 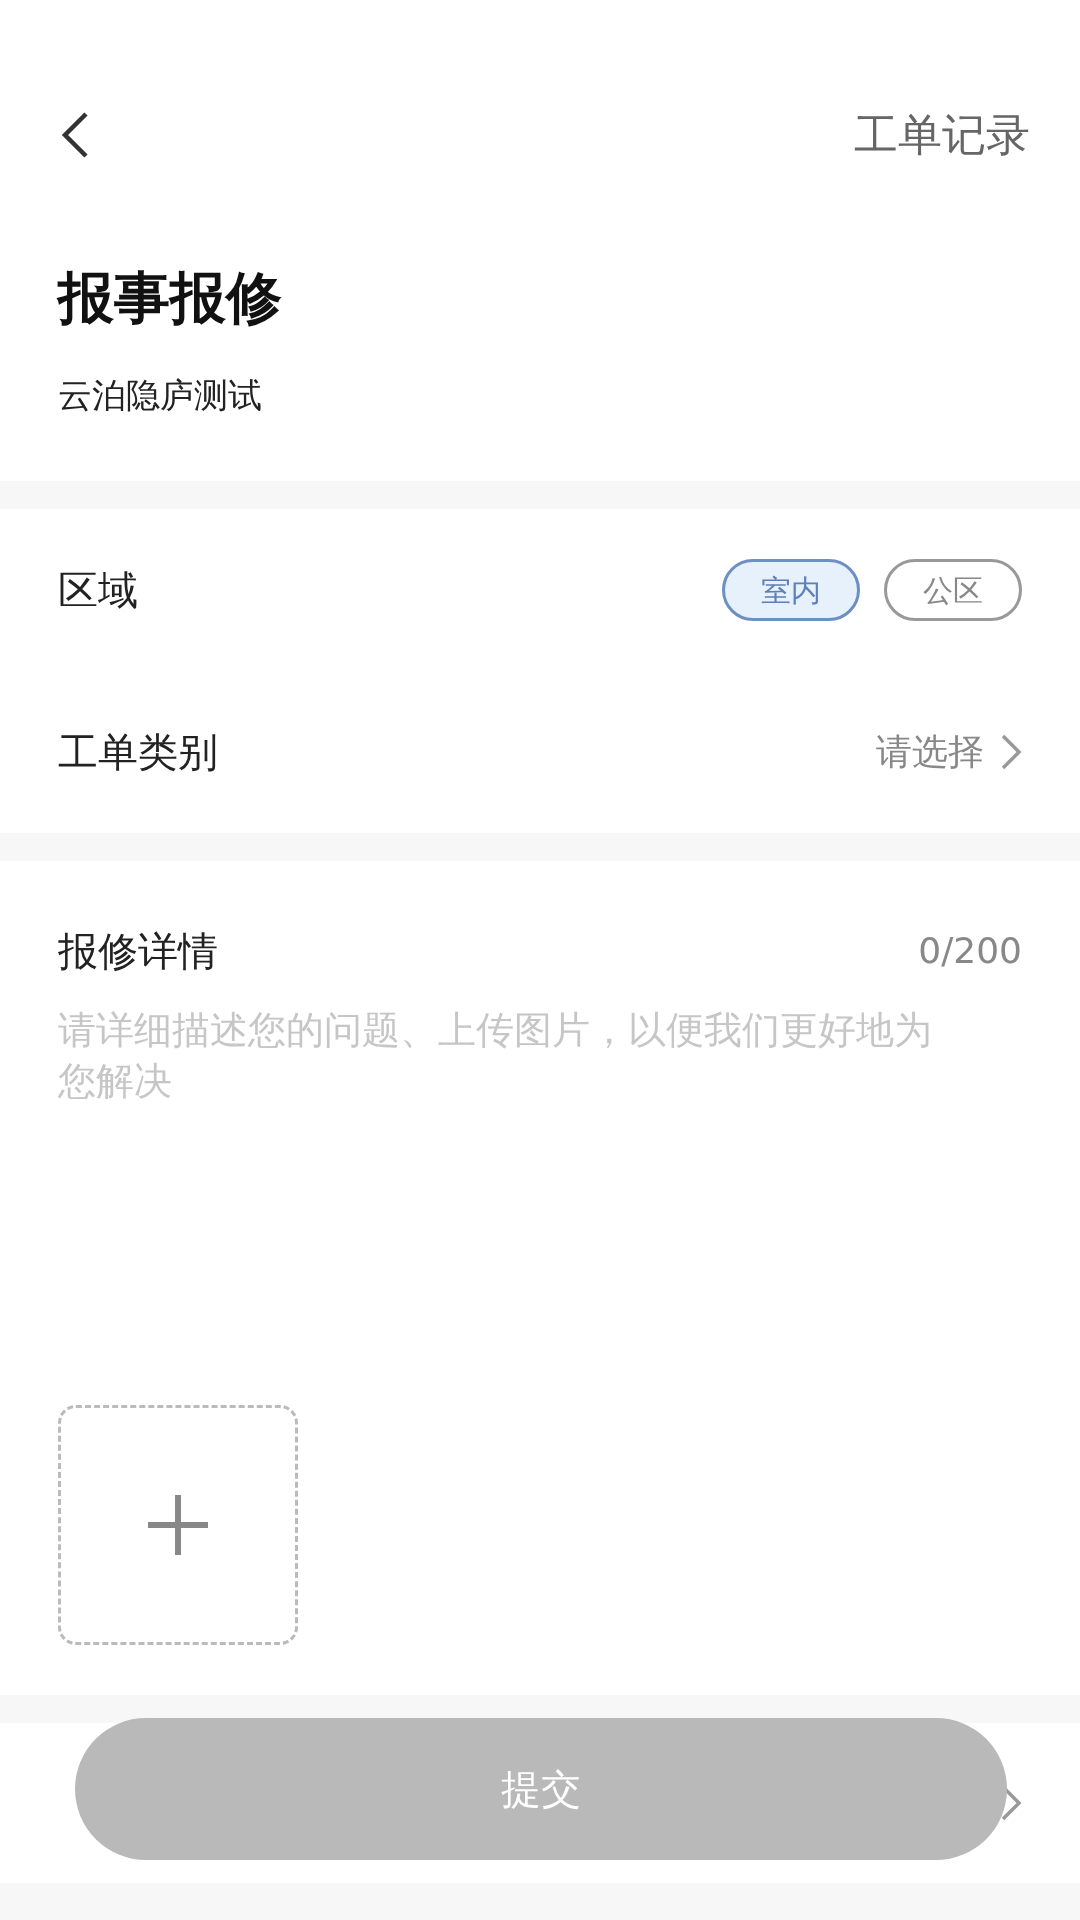 What do you see at coordinates (138, 951) in the screenshot?
I see `details-label: 报修详情` at bounding box center [138, 951].